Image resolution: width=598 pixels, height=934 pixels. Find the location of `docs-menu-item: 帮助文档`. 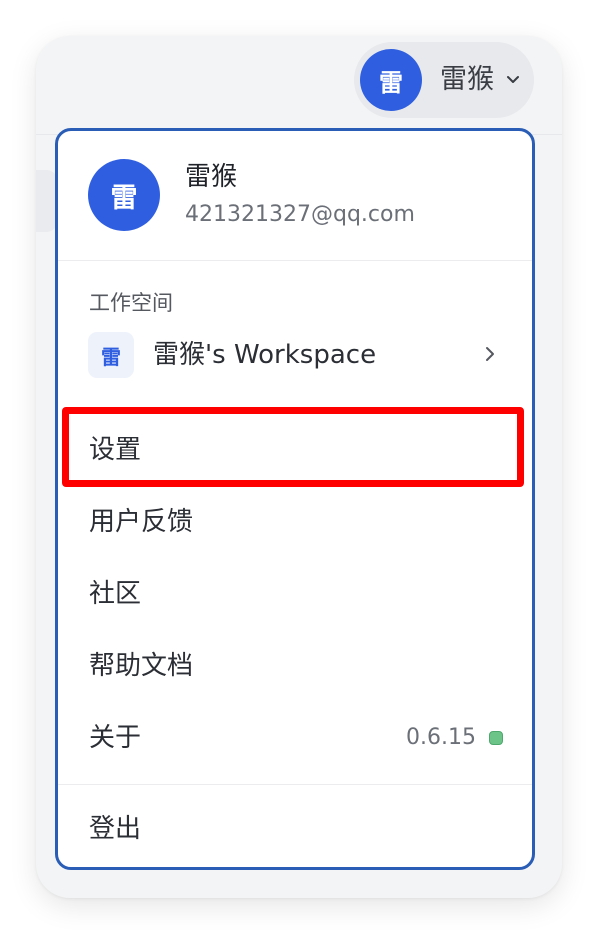

docs-menu-item: 帮助文档 is located at coordinates (296, 666).